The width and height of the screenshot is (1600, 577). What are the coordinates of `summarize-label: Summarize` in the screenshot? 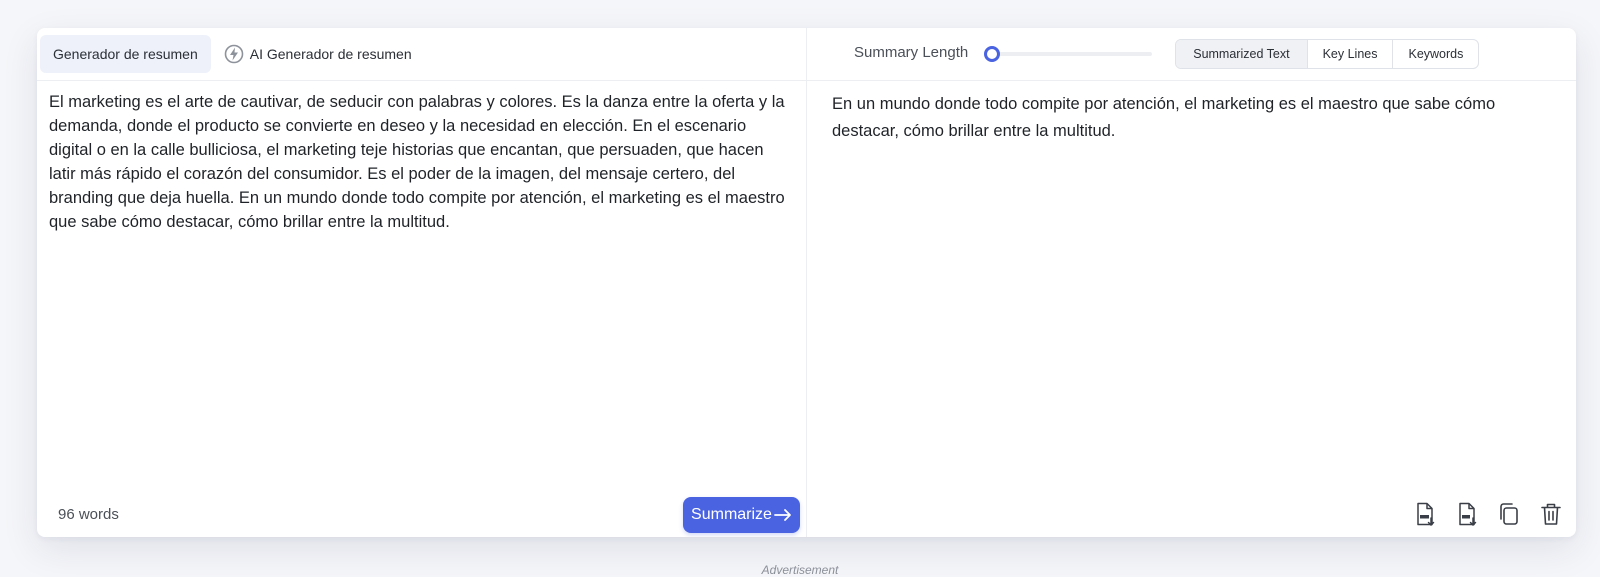 It's located at (731, 514).